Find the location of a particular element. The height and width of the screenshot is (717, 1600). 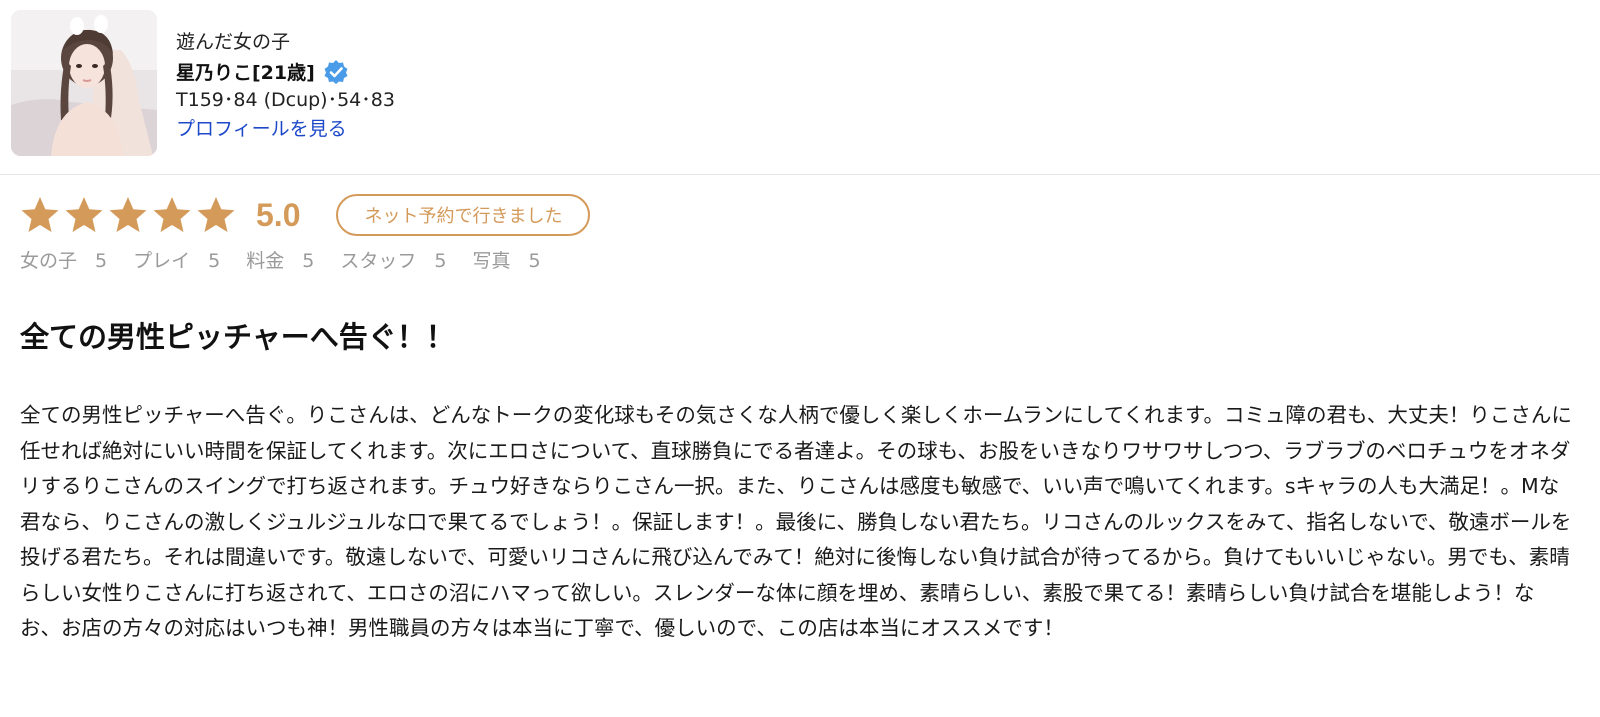

played-girl-label: 遊んだ女の子 is located at coordinates (233, 42).